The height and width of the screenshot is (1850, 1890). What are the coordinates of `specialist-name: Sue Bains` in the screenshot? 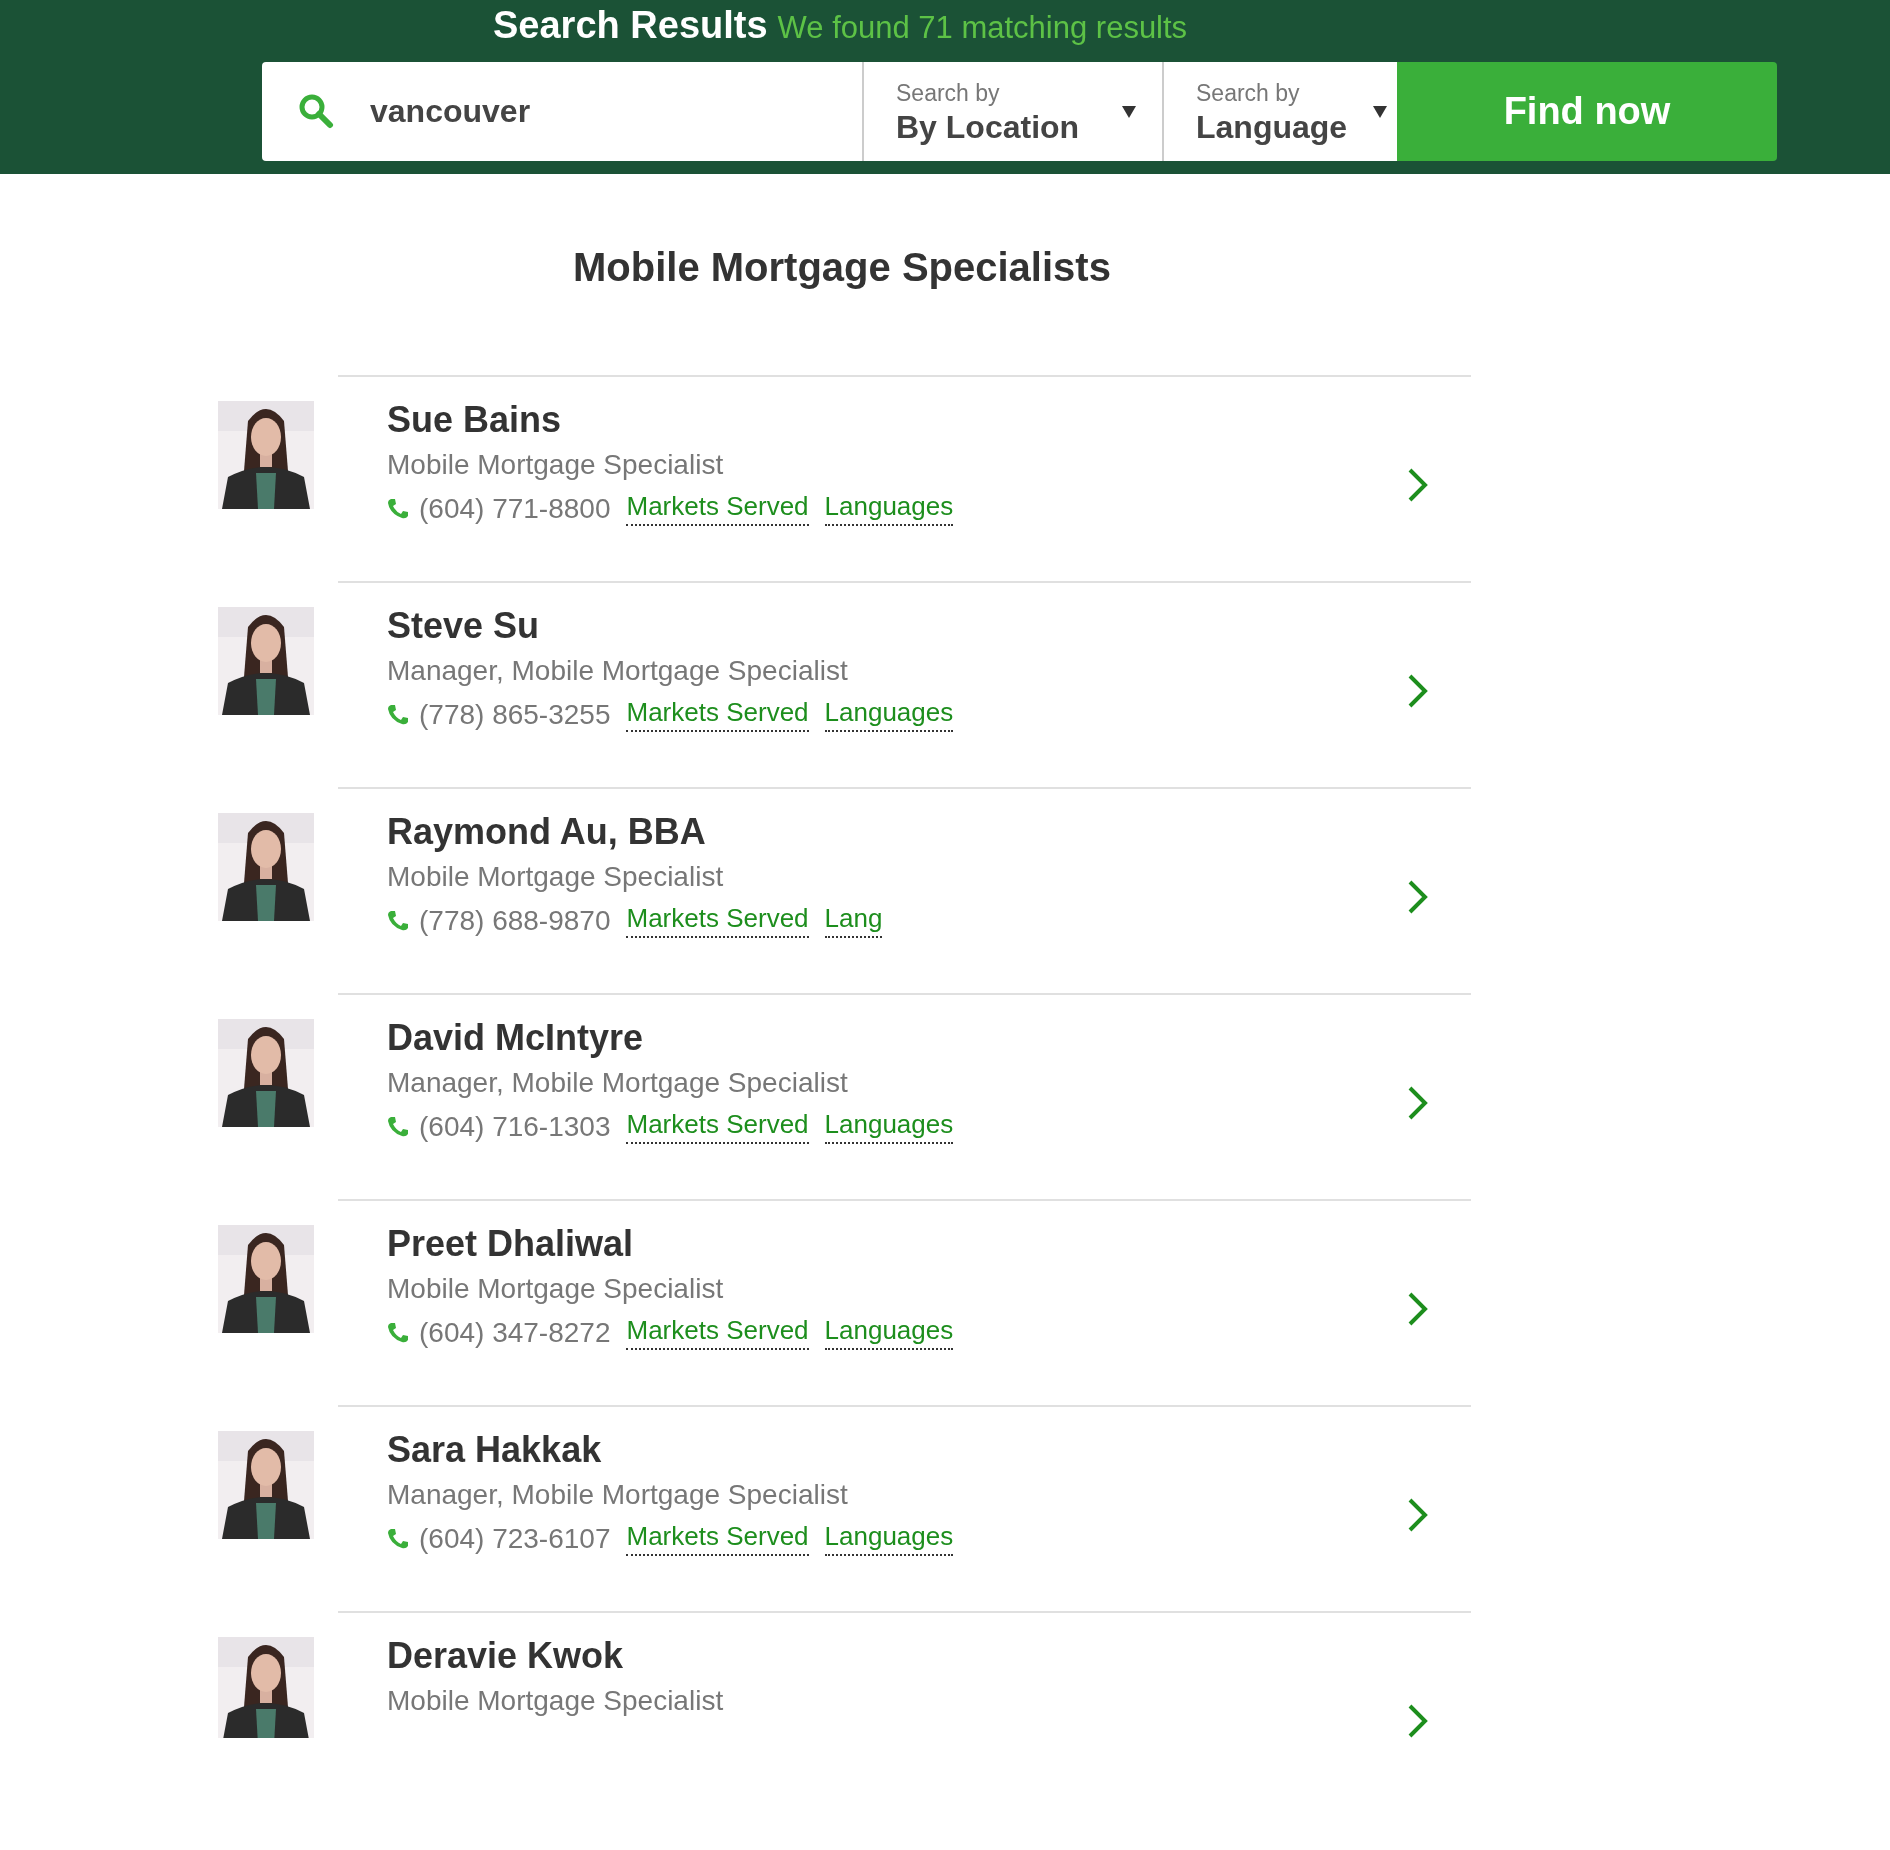 It's located at (475, 420).